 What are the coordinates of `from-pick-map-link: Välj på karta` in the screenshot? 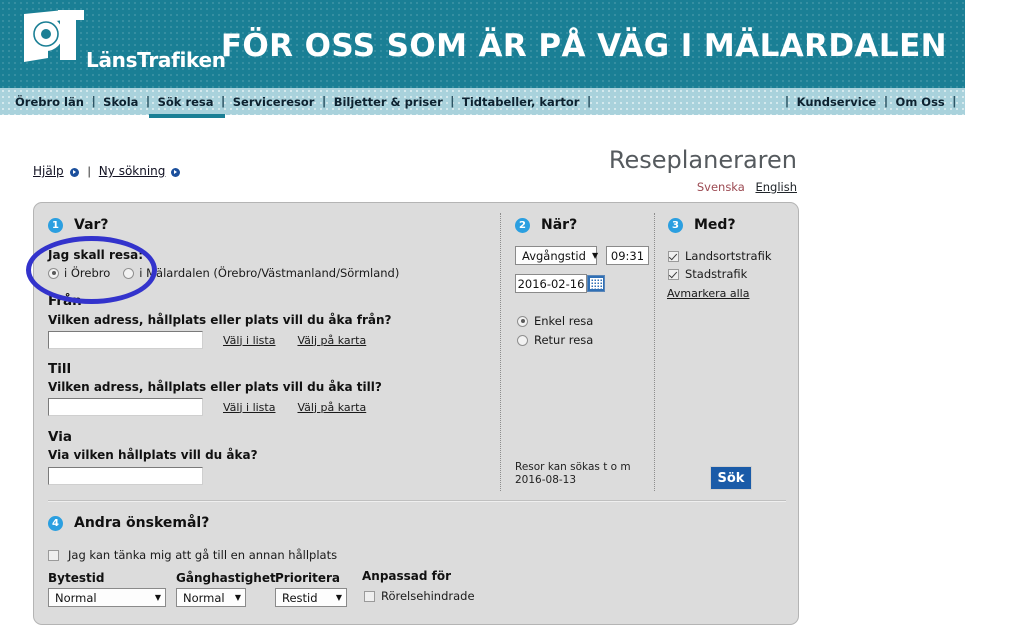 It's located at (331, 340).